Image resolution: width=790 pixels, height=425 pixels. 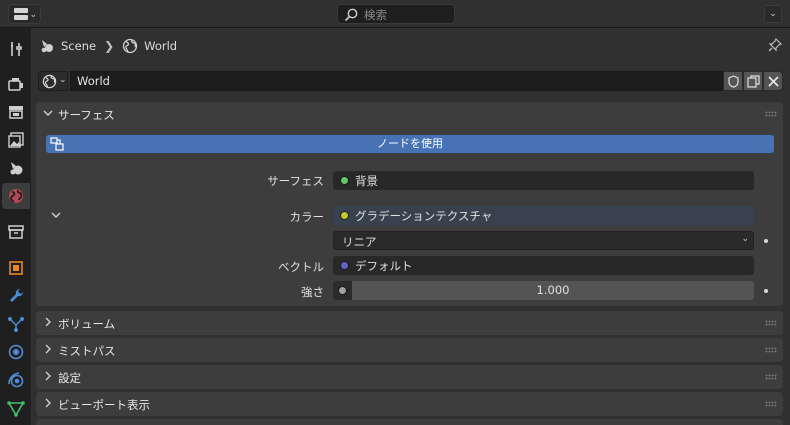 What do you see at coordinates (295, 181) in the screenshot?
I see `surface-label: サーフェス` at bounding box center [295, 181].